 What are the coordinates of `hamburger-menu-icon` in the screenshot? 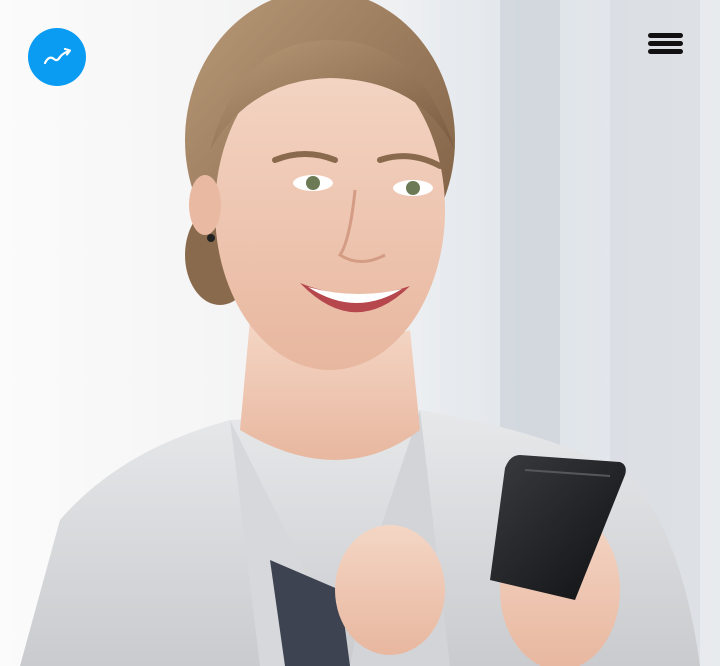 It's located at (665, 44).